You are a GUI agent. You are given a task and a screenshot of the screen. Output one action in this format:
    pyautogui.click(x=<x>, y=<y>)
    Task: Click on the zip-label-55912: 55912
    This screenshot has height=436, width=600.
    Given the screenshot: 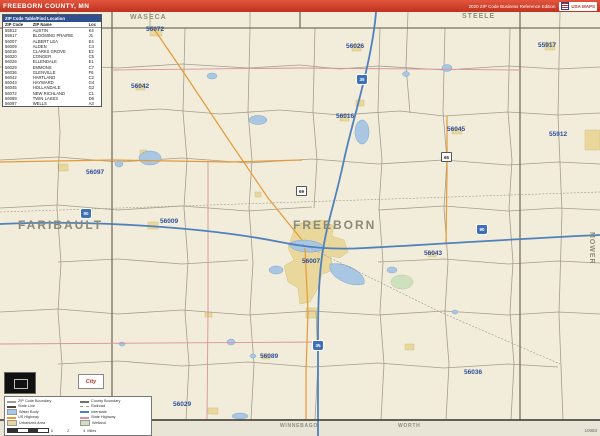 What is the action you would take?
    pyautogui.click(x=558, y=134)
    